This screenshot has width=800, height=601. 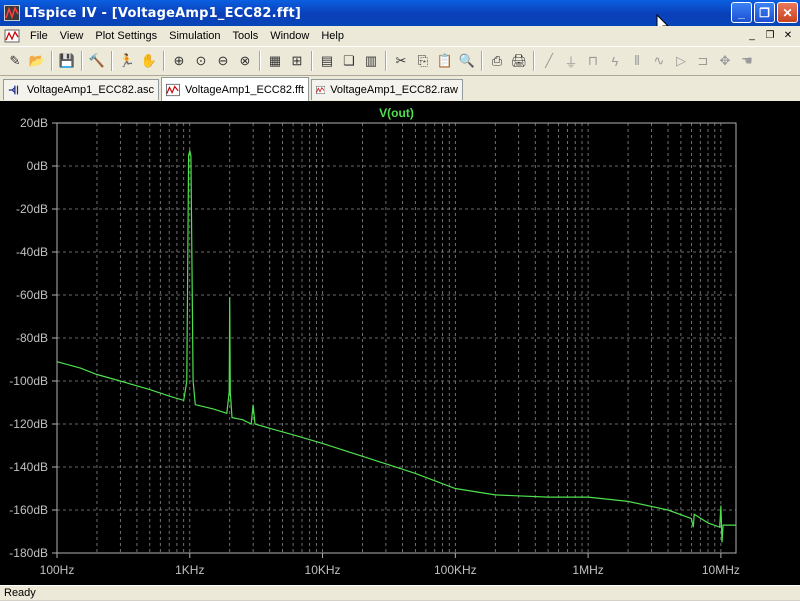 What do you see at coordinates (571, 61) in the screenshot?
I see `ground-icon: ⏚` at bounding box center [571, 61].